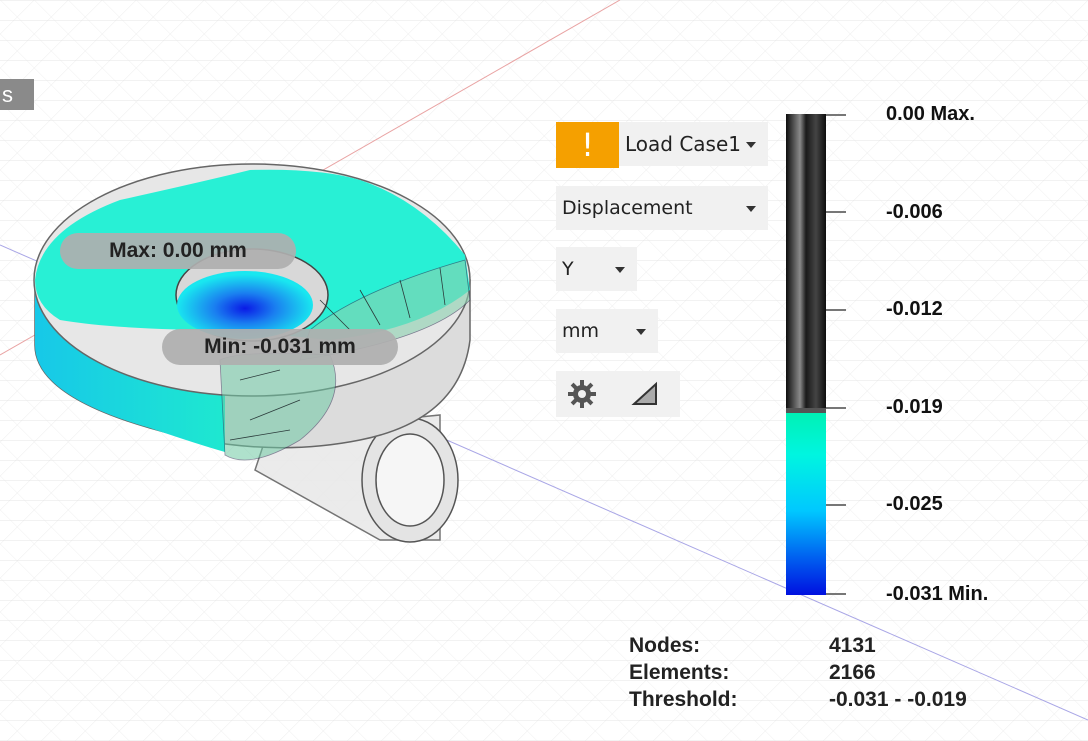 Image resolution: width=1088 pixels, height=741 pixels. I want to click on exclamation-icon: !, so click(587, 145).